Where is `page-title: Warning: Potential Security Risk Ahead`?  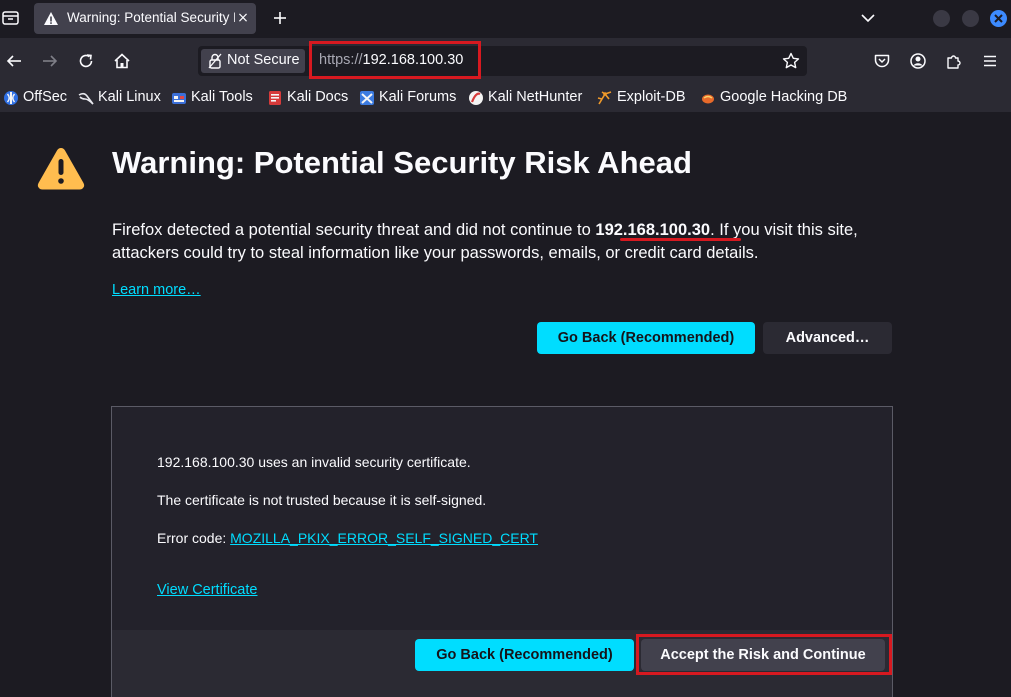
page-title: Warning: Potential Security Risk Ahead is located at coordinates (402, 162).